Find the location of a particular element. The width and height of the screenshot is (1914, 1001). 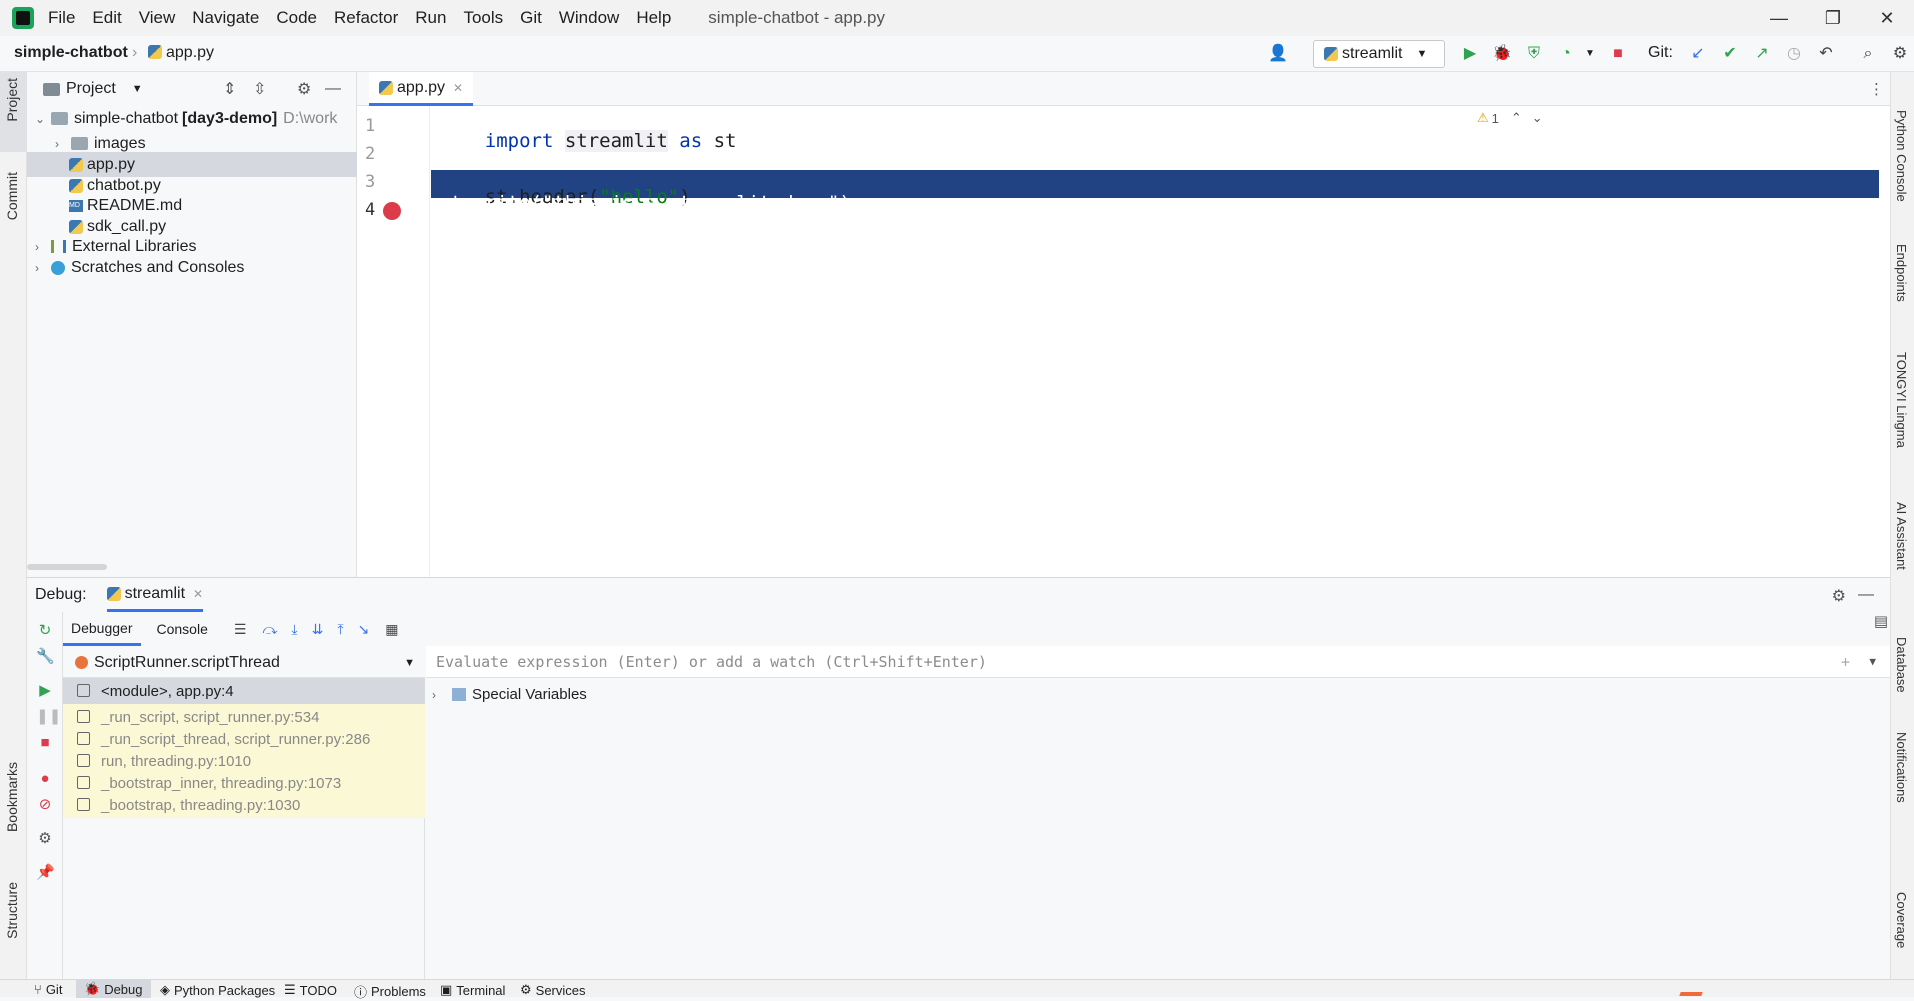

tool-commit: Commit is located at coordinates (12, 196).